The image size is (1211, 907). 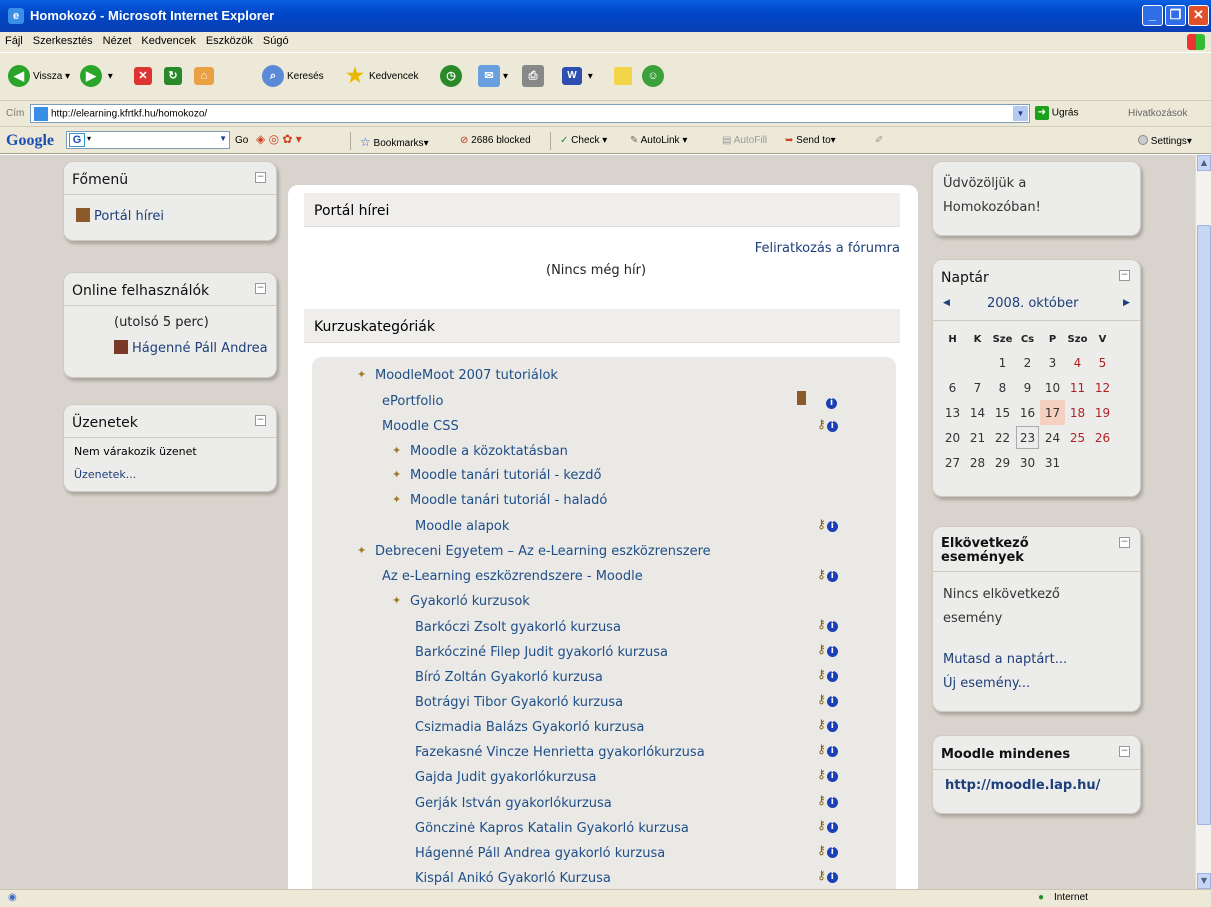 I want to click on google-search-input: G ▾ ▼, so click(x=148, y=140).